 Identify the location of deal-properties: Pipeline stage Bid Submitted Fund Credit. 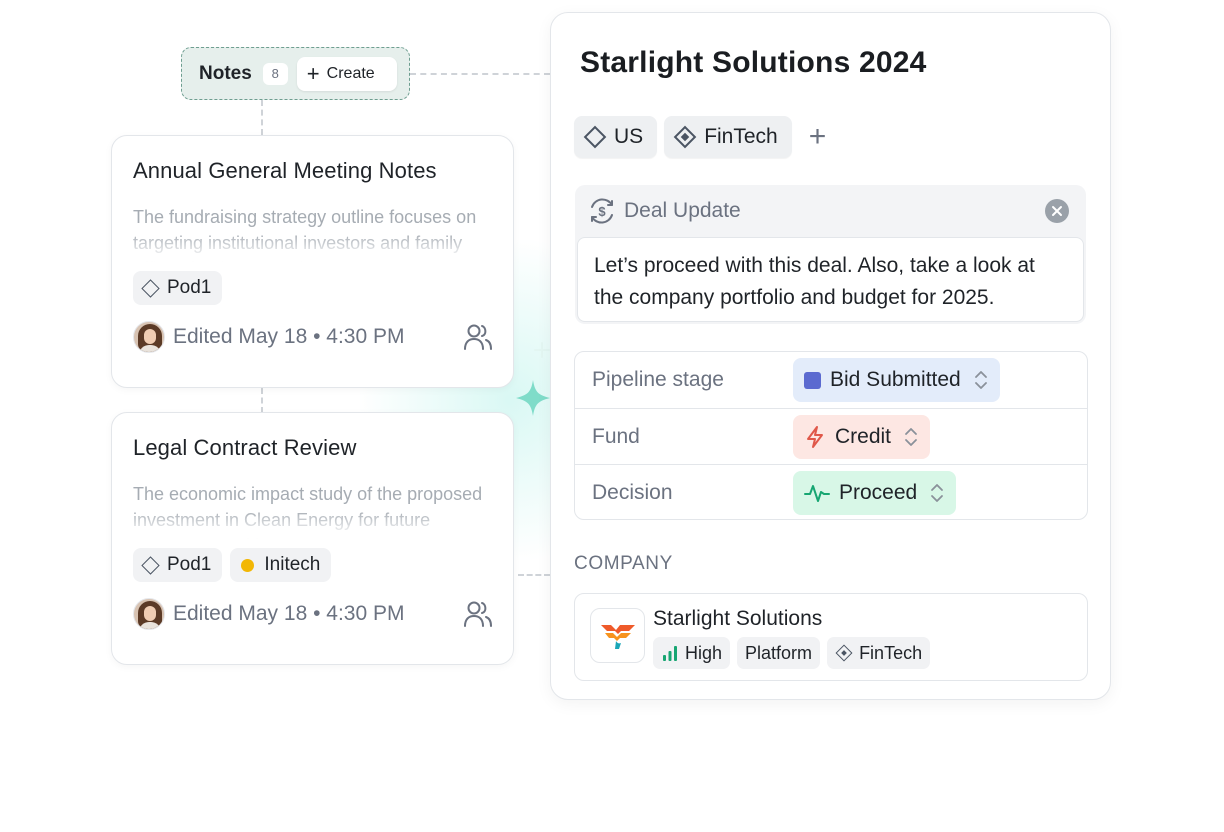
(831, 435).